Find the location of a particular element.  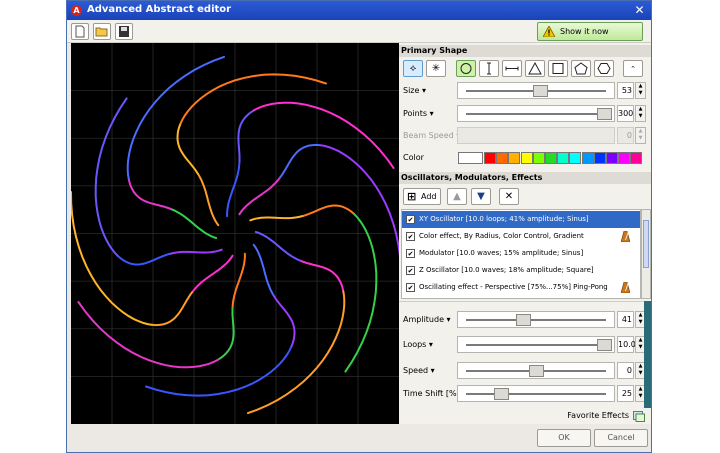

time-shift-value: 25 is located at coordinates (625, 393).